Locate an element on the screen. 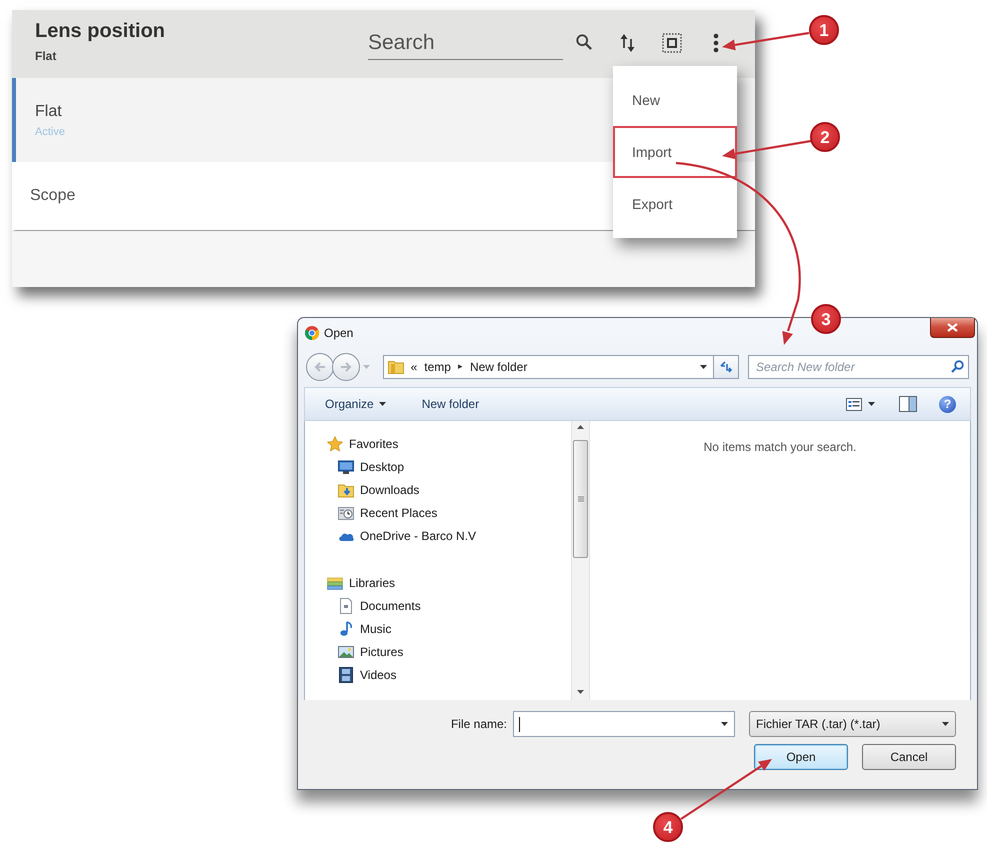 The image size is (987, 846). nav-item: Pictures is located at coordinates (354, 651).